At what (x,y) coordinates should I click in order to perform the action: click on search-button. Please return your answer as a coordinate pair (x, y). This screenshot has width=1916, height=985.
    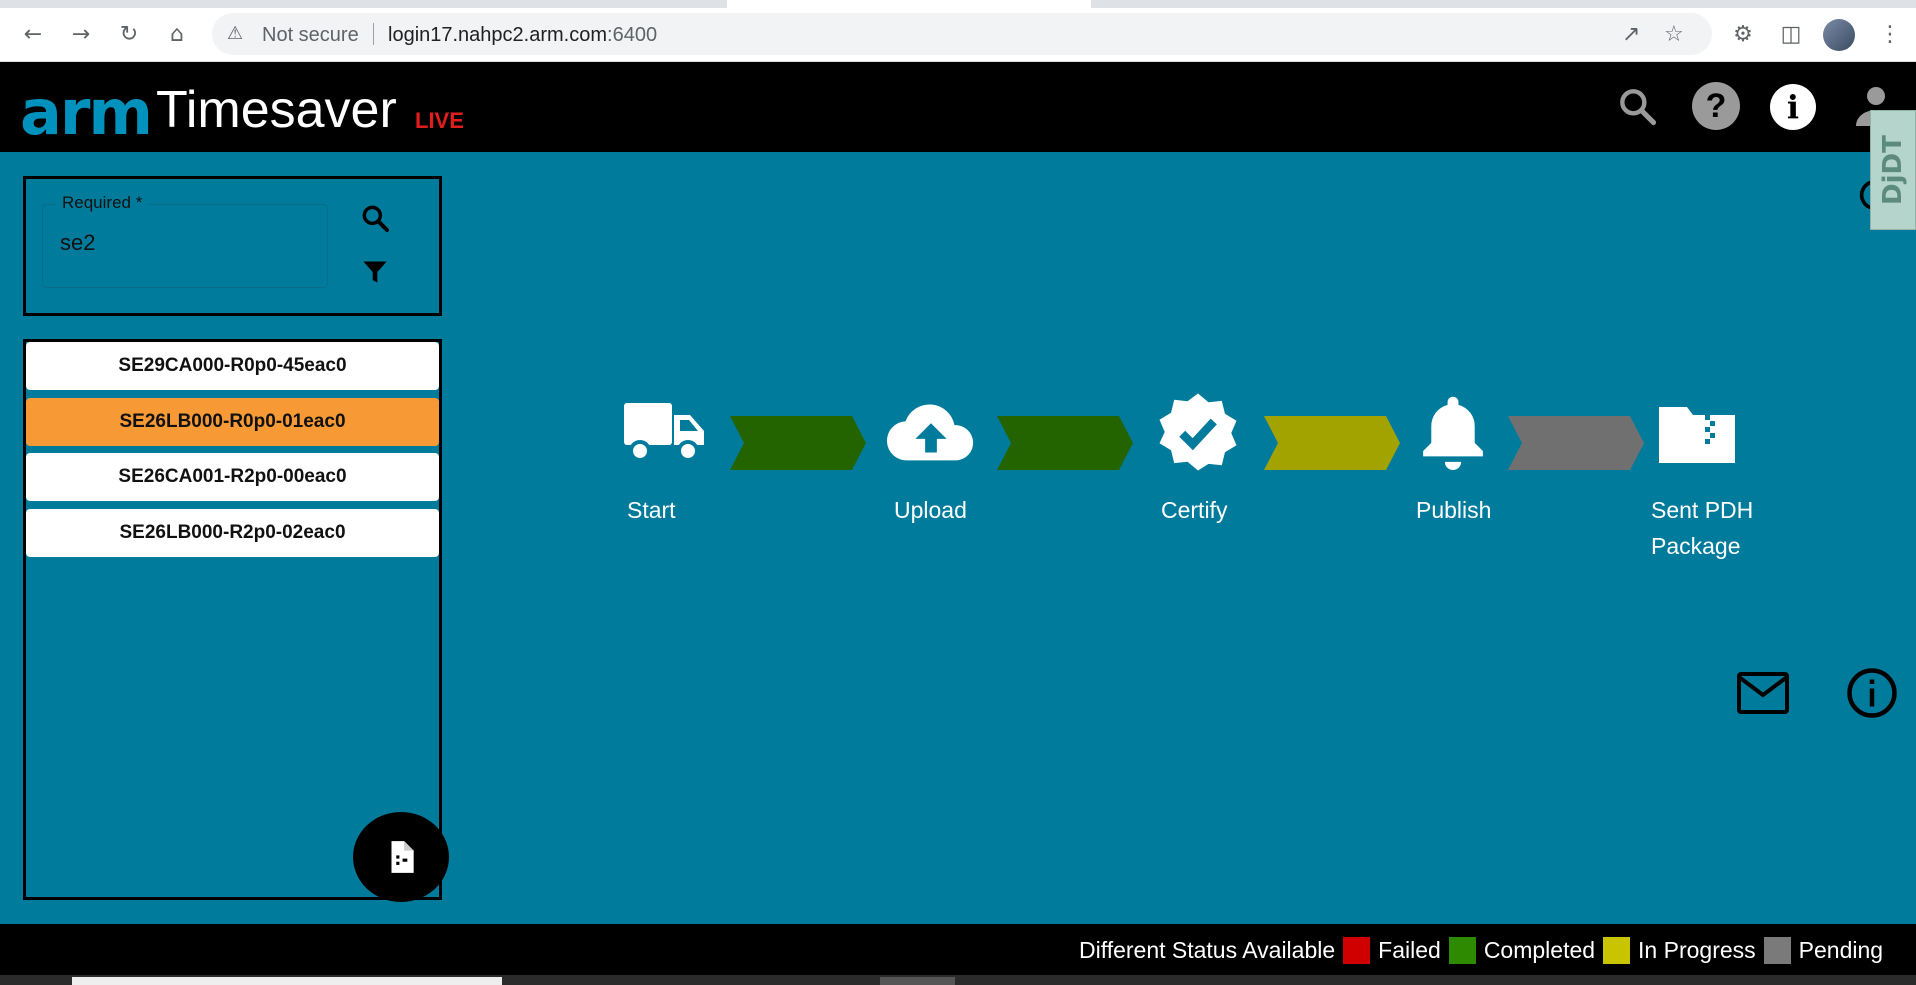
    Looking at the image, I should click on (375, 218).